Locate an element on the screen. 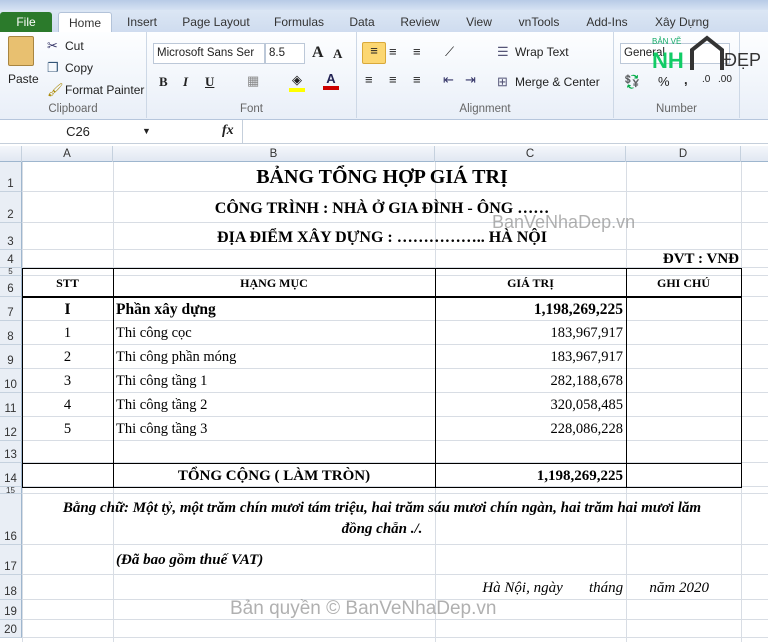 This screenshot has height=642, width=768. grow-font-icon: A is located at coordinates (318, 53).